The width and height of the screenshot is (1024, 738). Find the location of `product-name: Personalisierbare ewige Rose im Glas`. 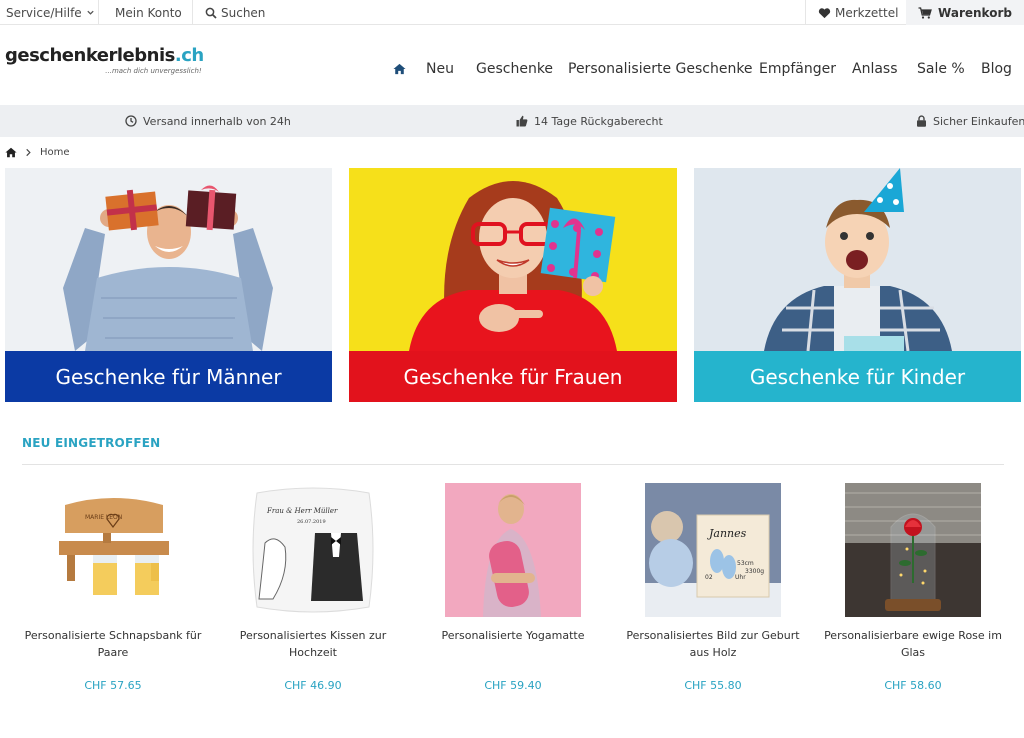

product-name: Personalisierbare ewige Rose im Glas is located at coordinates (913, 645).